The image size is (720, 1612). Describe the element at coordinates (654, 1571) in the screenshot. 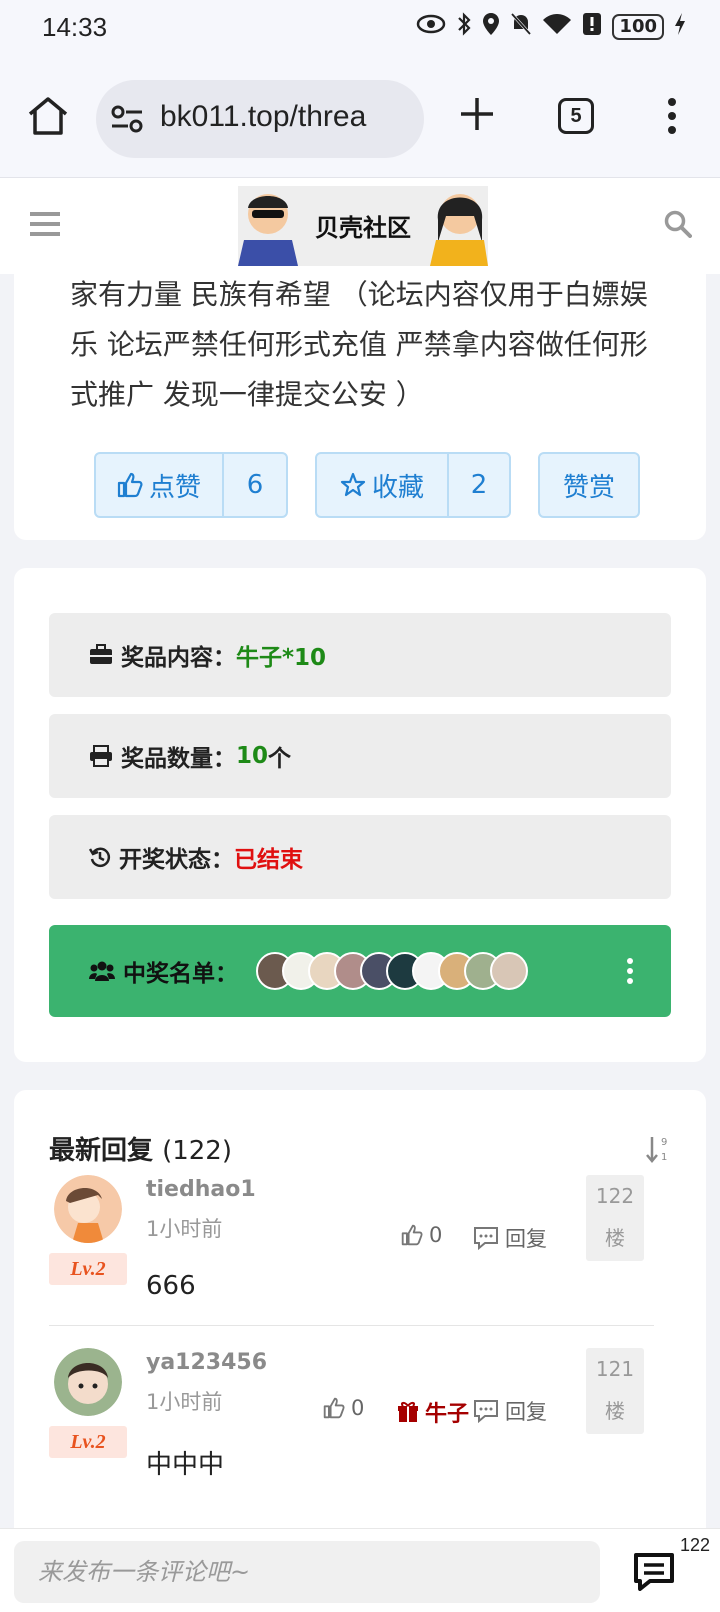

I see `comment-list-icon` at that location.